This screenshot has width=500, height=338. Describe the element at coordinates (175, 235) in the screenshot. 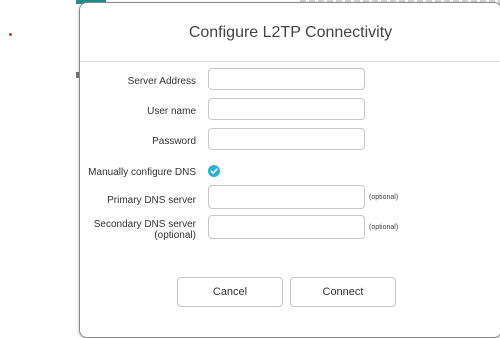

I see `secondary-dns-label-line2: (optional)` at that location.